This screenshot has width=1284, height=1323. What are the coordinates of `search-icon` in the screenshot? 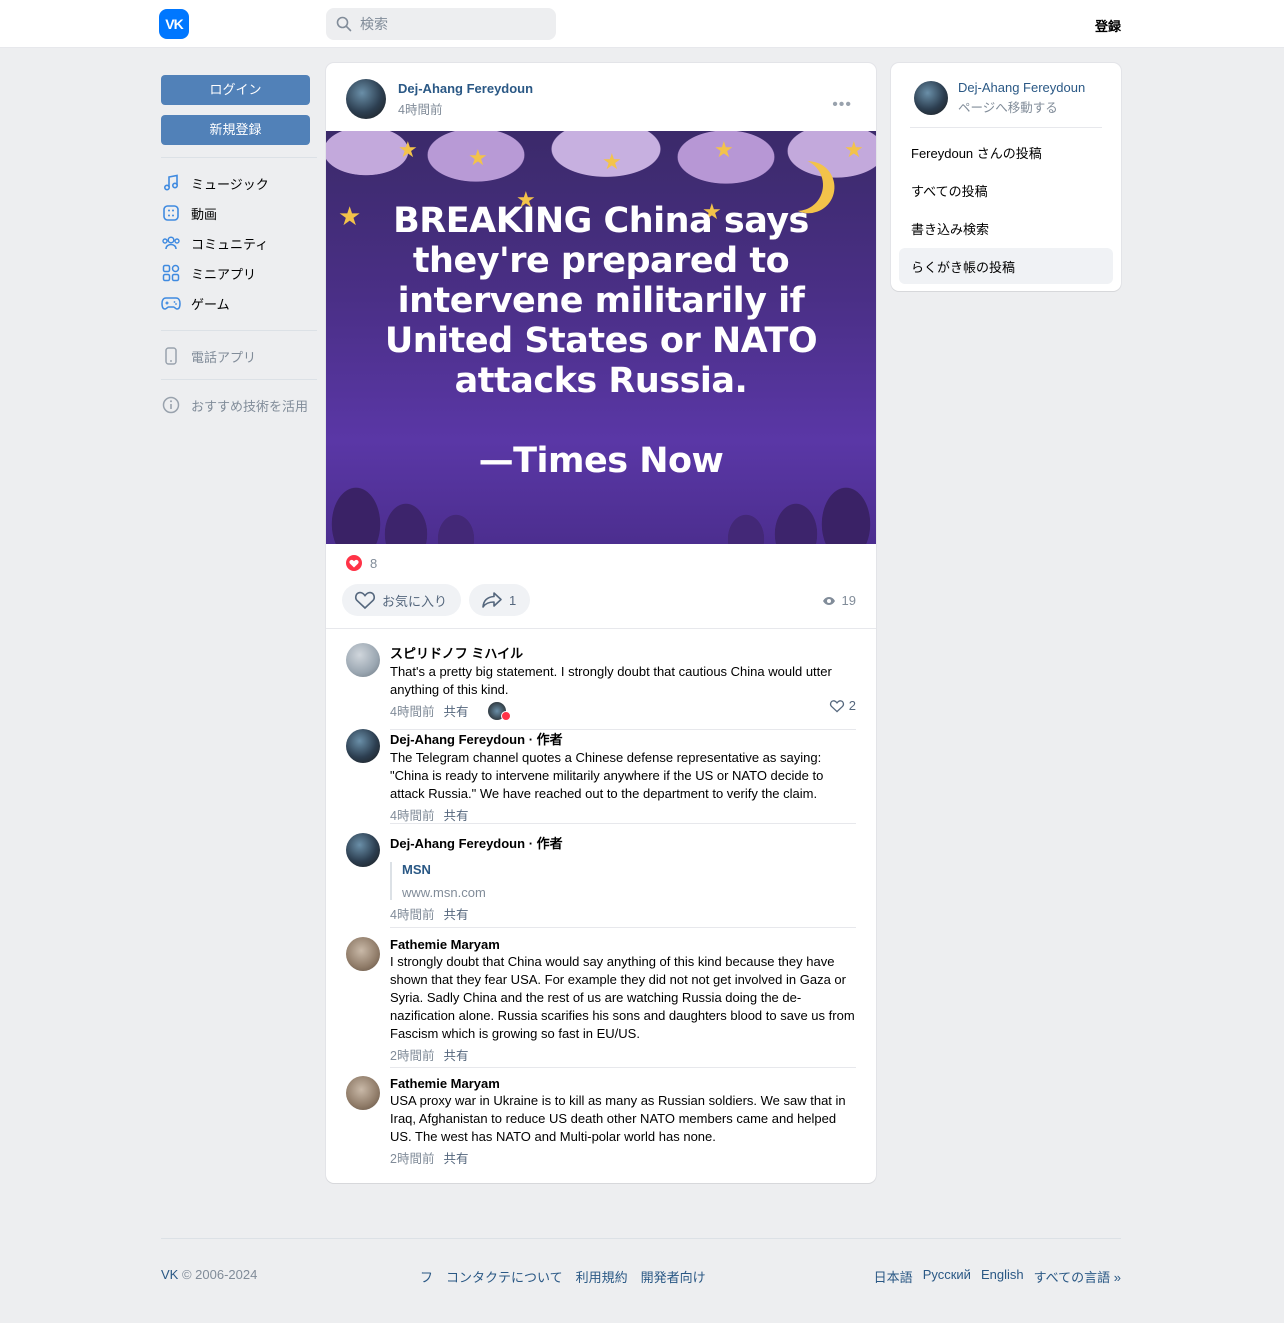 It's located at (344, 24).